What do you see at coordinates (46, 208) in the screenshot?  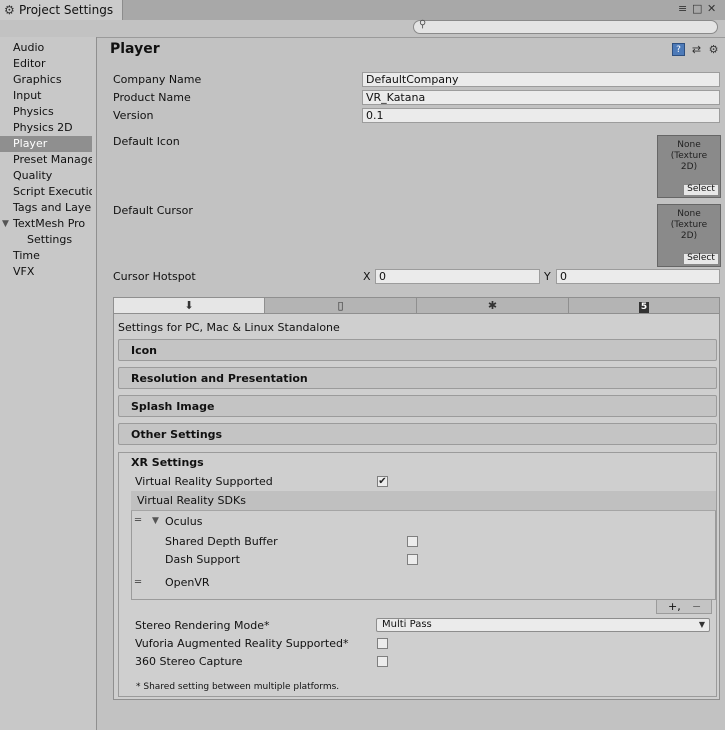 I see `sidebar-item-tags-and-layers: Tags and Layers` at bounding box center [46, 208].